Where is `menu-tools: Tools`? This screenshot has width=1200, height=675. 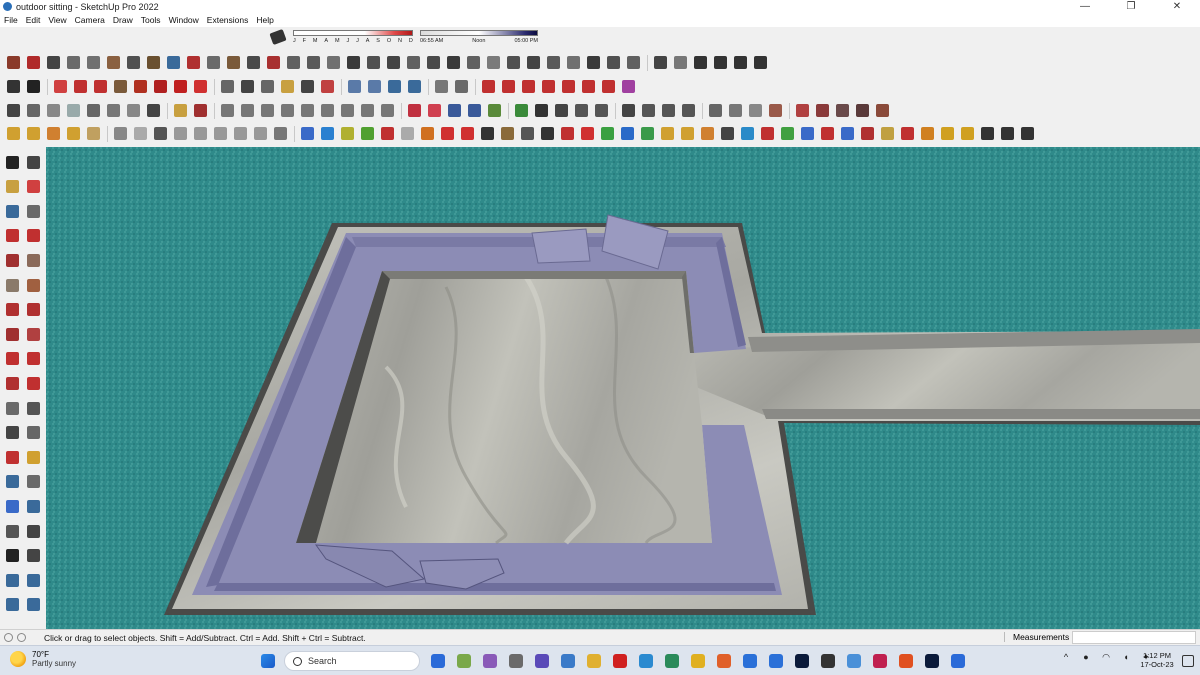
menu-tools: Tools is located at coordinates (151, 20).